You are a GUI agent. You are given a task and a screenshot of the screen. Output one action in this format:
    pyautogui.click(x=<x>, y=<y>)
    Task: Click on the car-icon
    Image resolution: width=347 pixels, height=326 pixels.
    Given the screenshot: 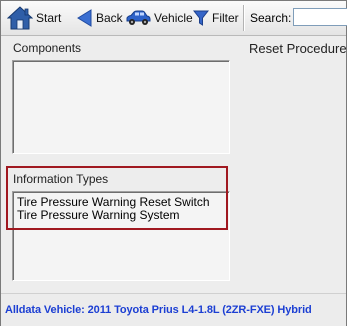 What is the action you would take?
    pyautogui.click(x=138, y=18)
    